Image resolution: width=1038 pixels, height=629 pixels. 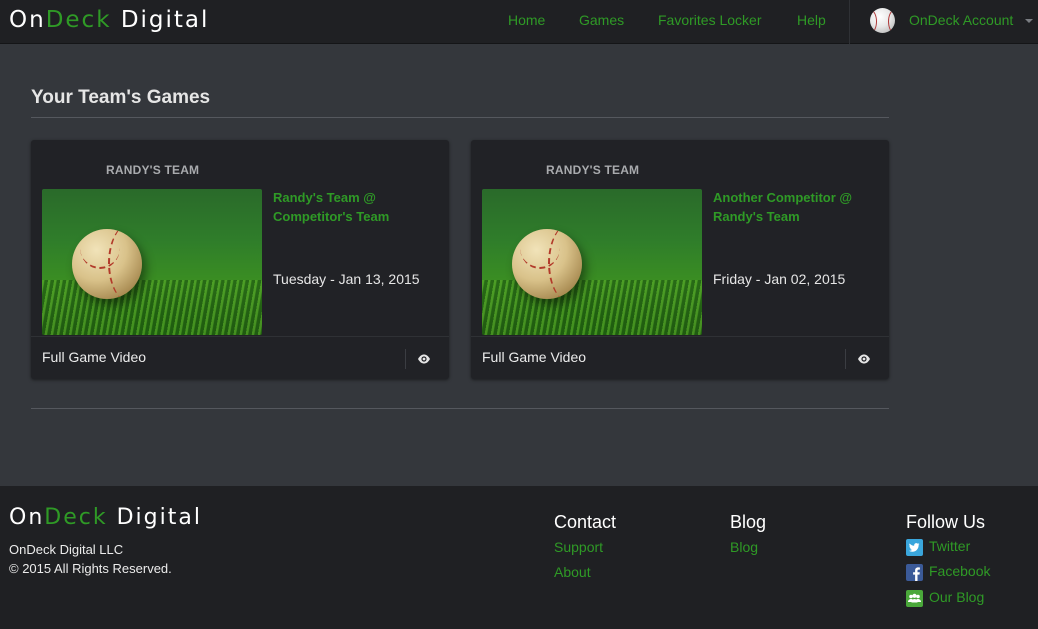 I want to click on nav-favorites-locker: Favorites Locker, so click(x=709, y=20).